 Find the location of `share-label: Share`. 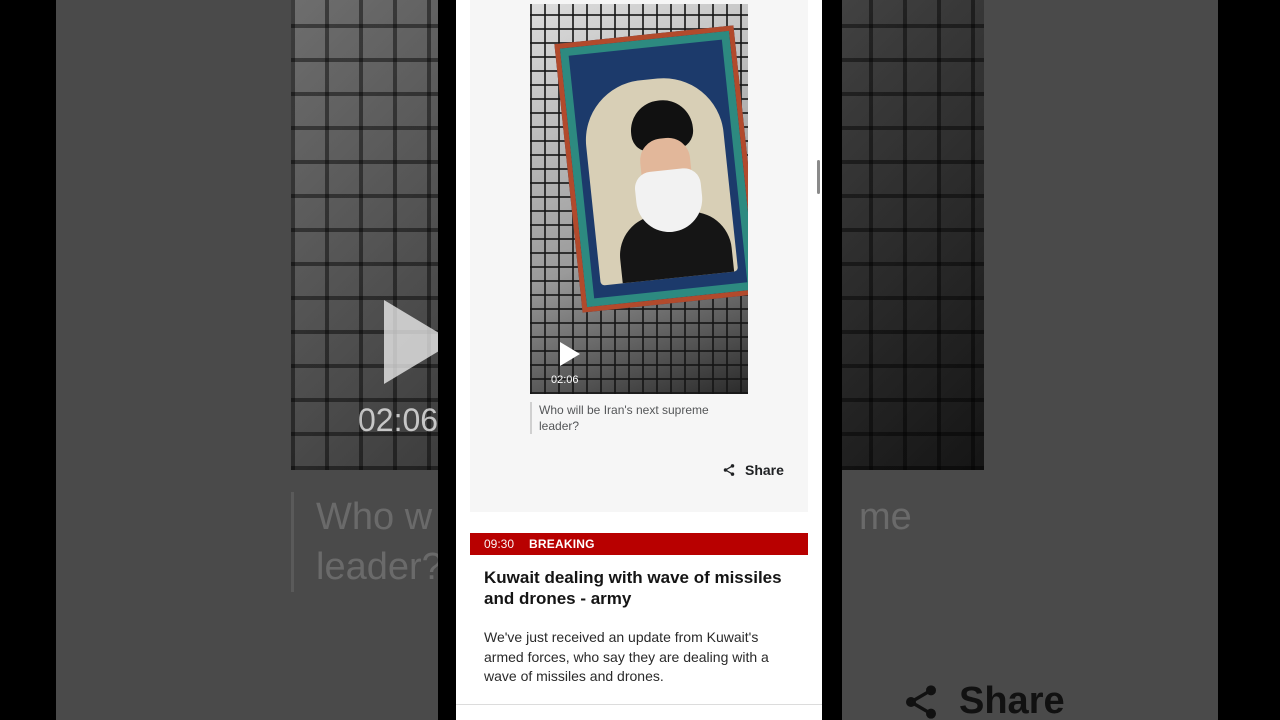

share-label: Share is located at coordinates (764, 470).